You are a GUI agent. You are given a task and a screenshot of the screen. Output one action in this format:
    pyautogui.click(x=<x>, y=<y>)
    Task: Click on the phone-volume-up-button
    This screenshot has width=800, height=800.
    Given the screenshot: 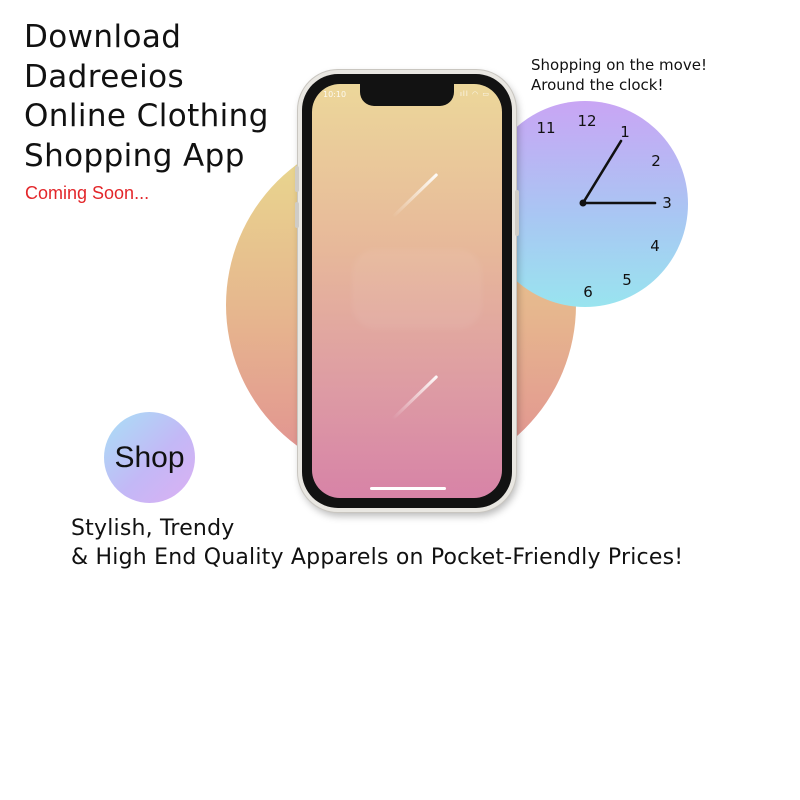 What is the action you would take?
    pyautogui.click(x=297, y=179)
    